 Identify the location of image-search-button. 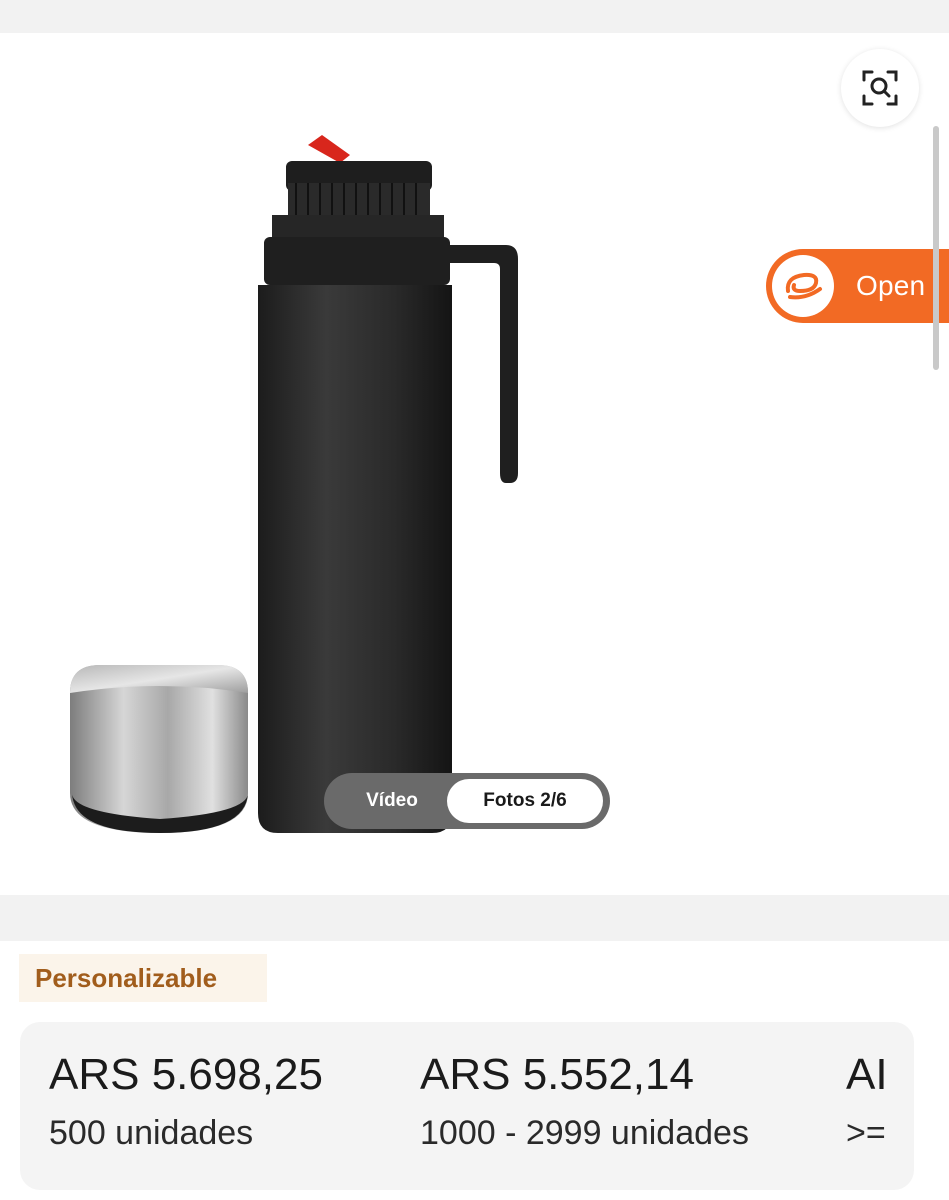
(880, 88).